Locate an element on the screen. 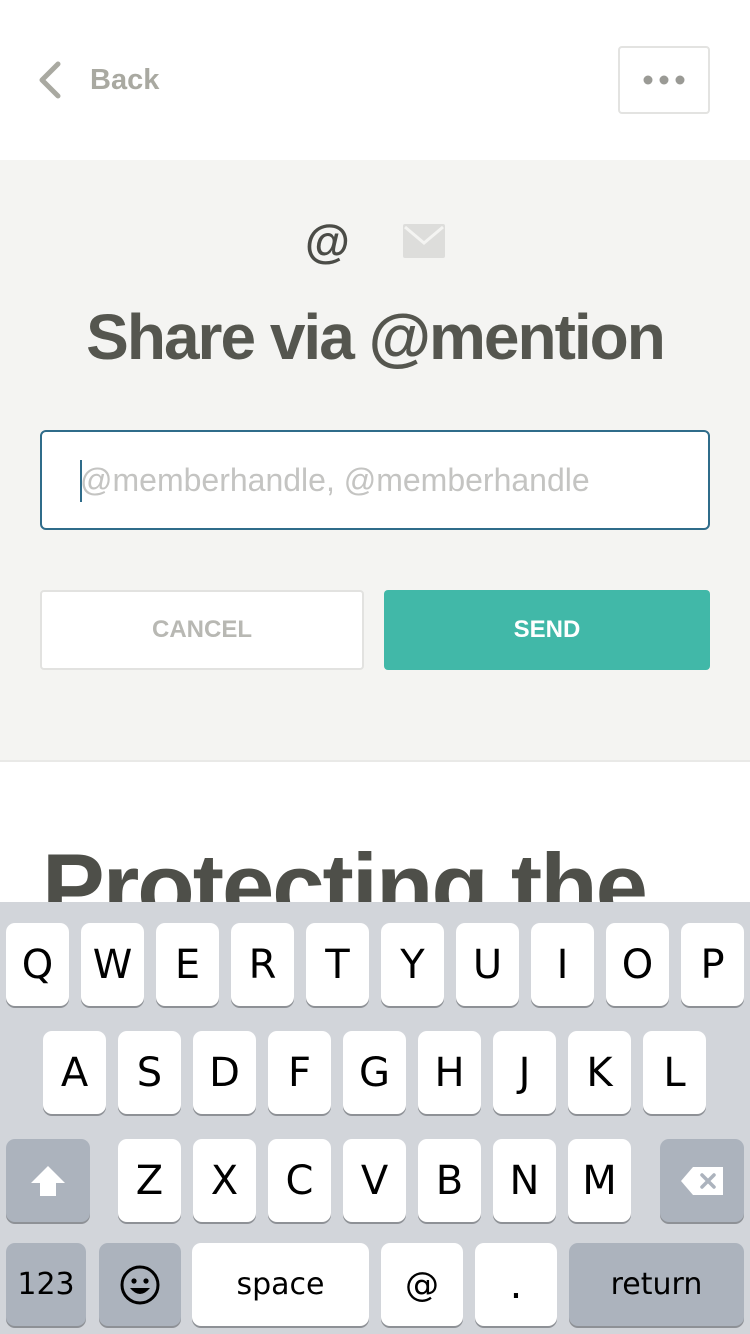  emoji-icon is located at coordinates (140, 1284).